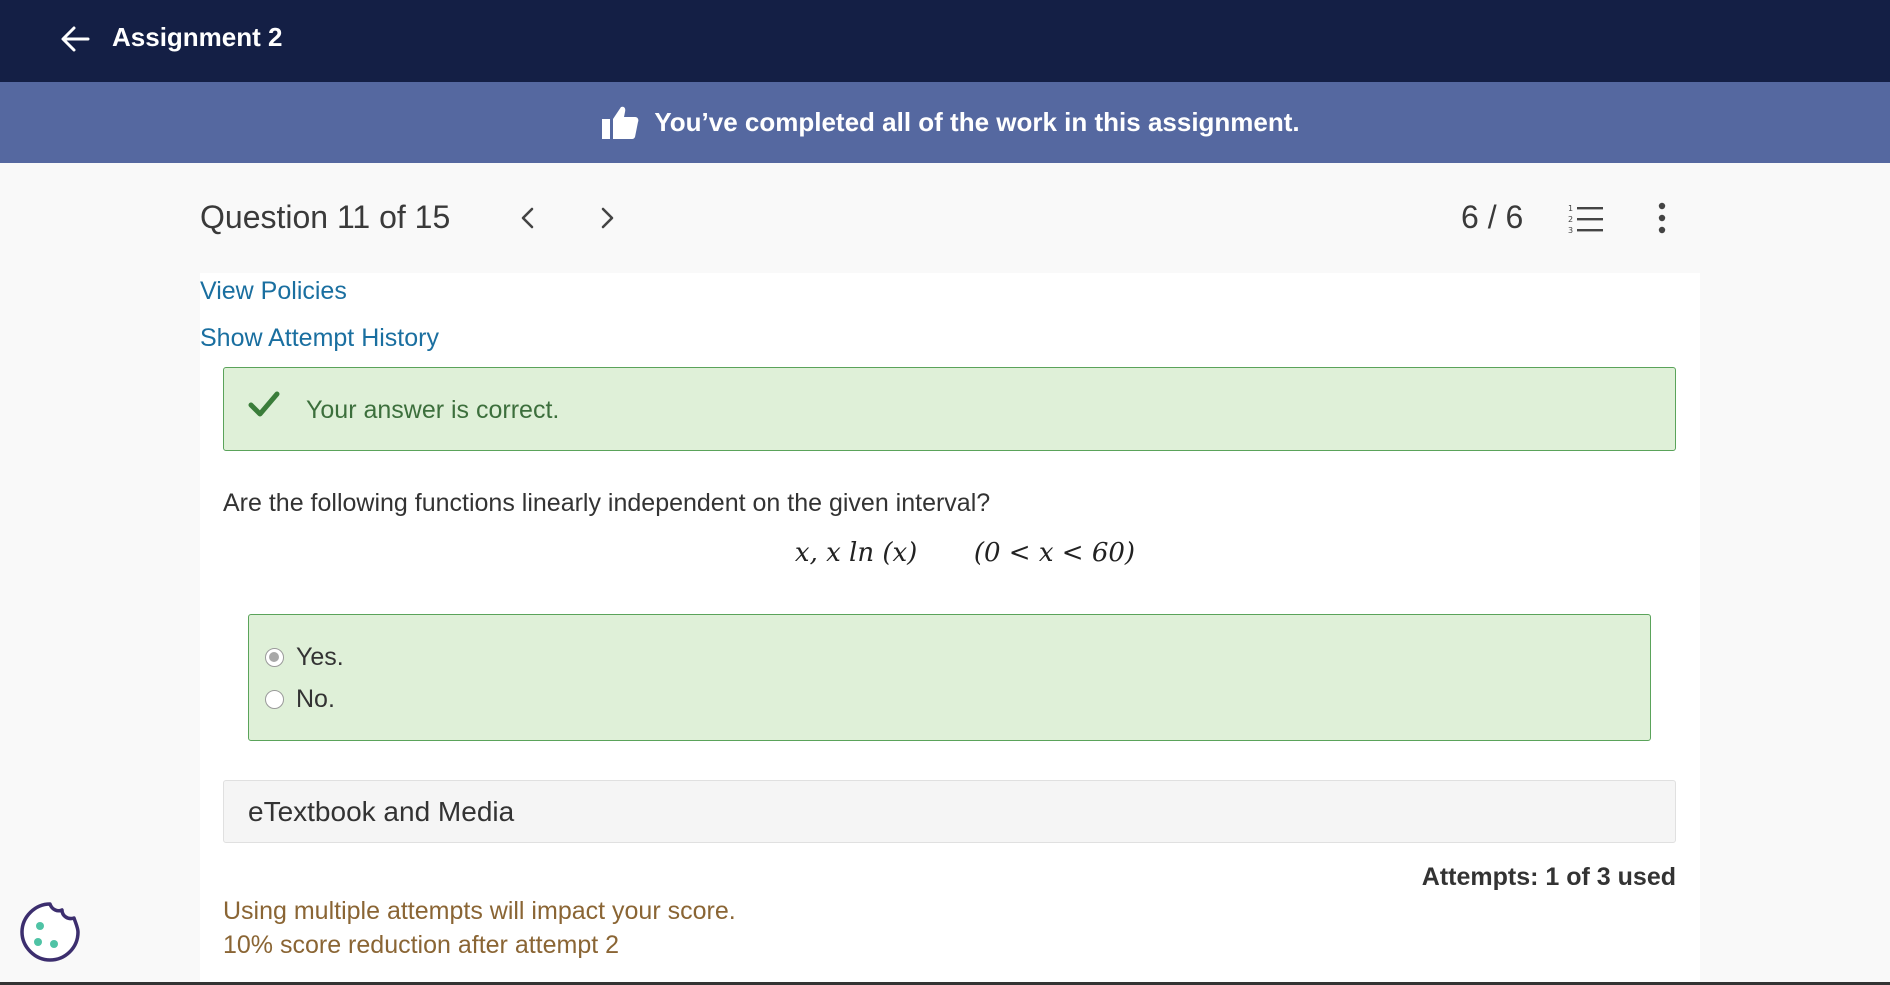  I want to click on left-gutter, so click(100, 629).